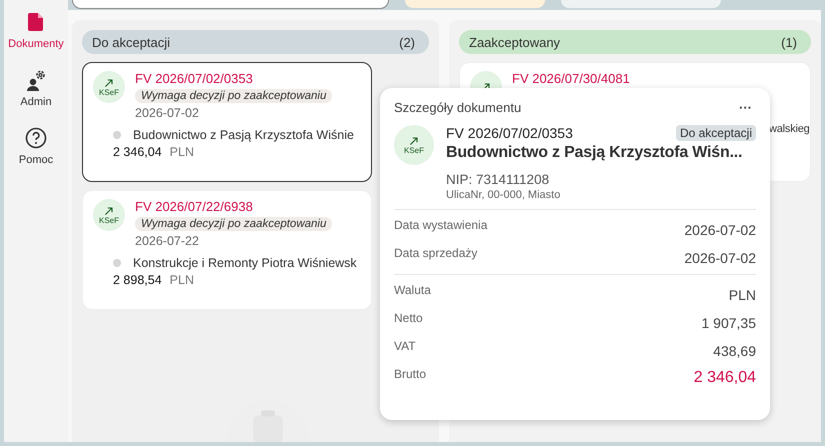 This screenshot has width=825, height=446. I want to click on status-tag: Do akceptacji, so click(716, 133).